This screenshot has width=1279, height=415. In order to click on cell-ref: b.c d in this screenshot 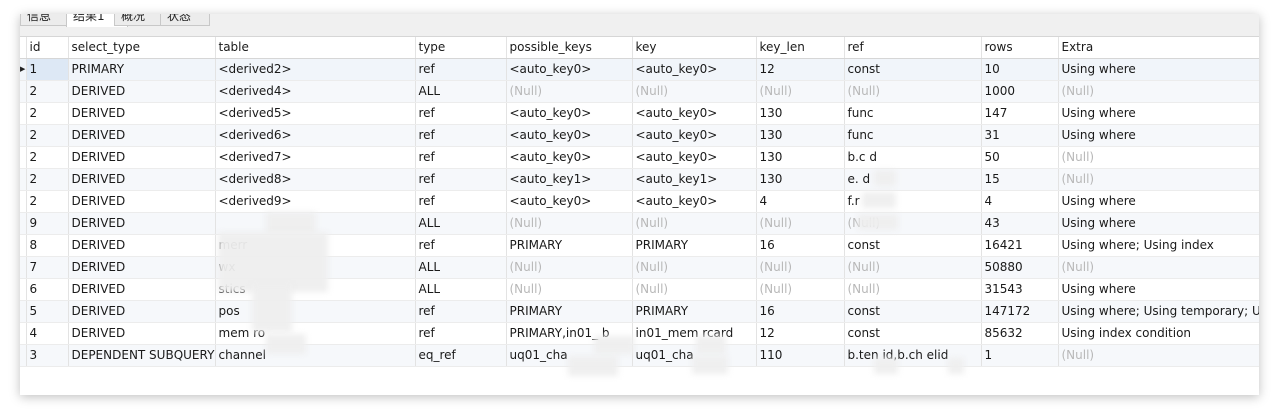, I will do `click(913, 157)`.